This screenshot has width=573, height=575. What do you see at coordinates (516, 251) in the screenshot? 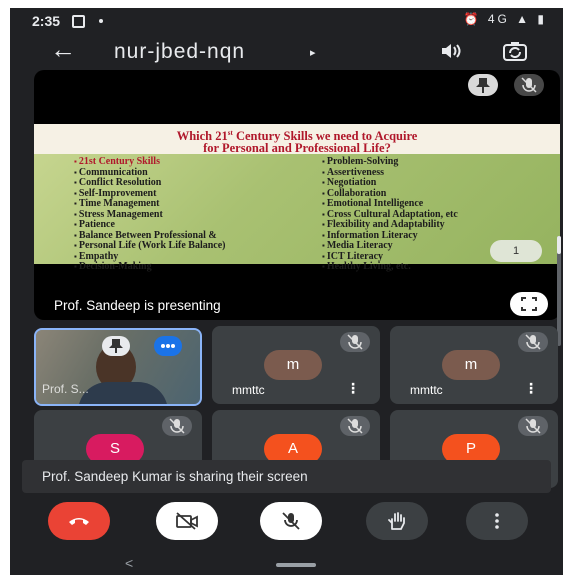
I see `slide-page-indicator: 1` at bounding box center [516, 251].